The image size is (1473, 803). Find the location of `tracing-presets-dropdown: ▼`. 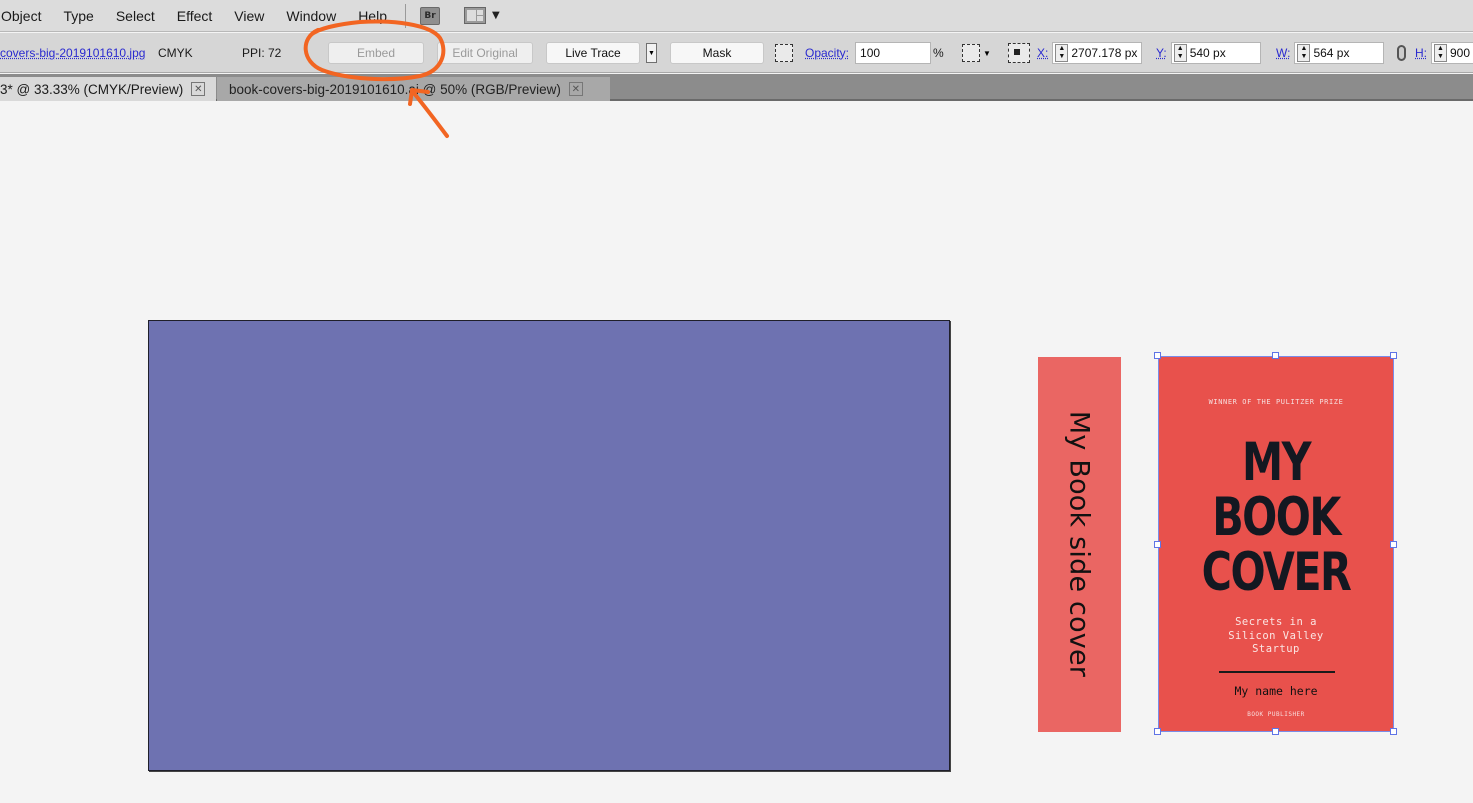

tracing-presets-dropdown: ▼ is located at coordinates (651, 53).